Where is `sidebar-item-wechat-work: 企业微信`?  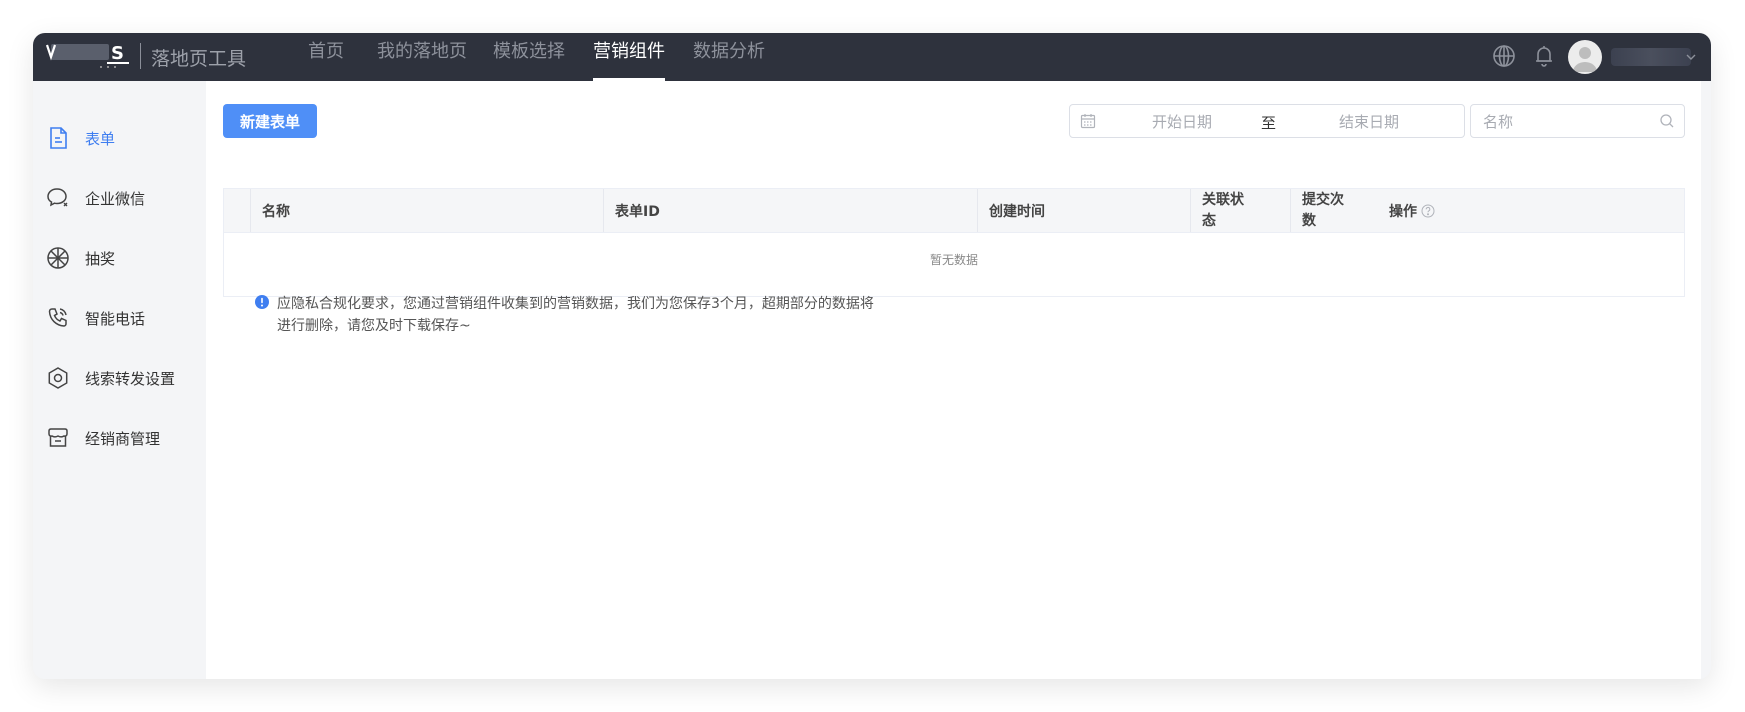
sidebar-item-wechat-work: 企业微信 is located at coordinates (122, 198).